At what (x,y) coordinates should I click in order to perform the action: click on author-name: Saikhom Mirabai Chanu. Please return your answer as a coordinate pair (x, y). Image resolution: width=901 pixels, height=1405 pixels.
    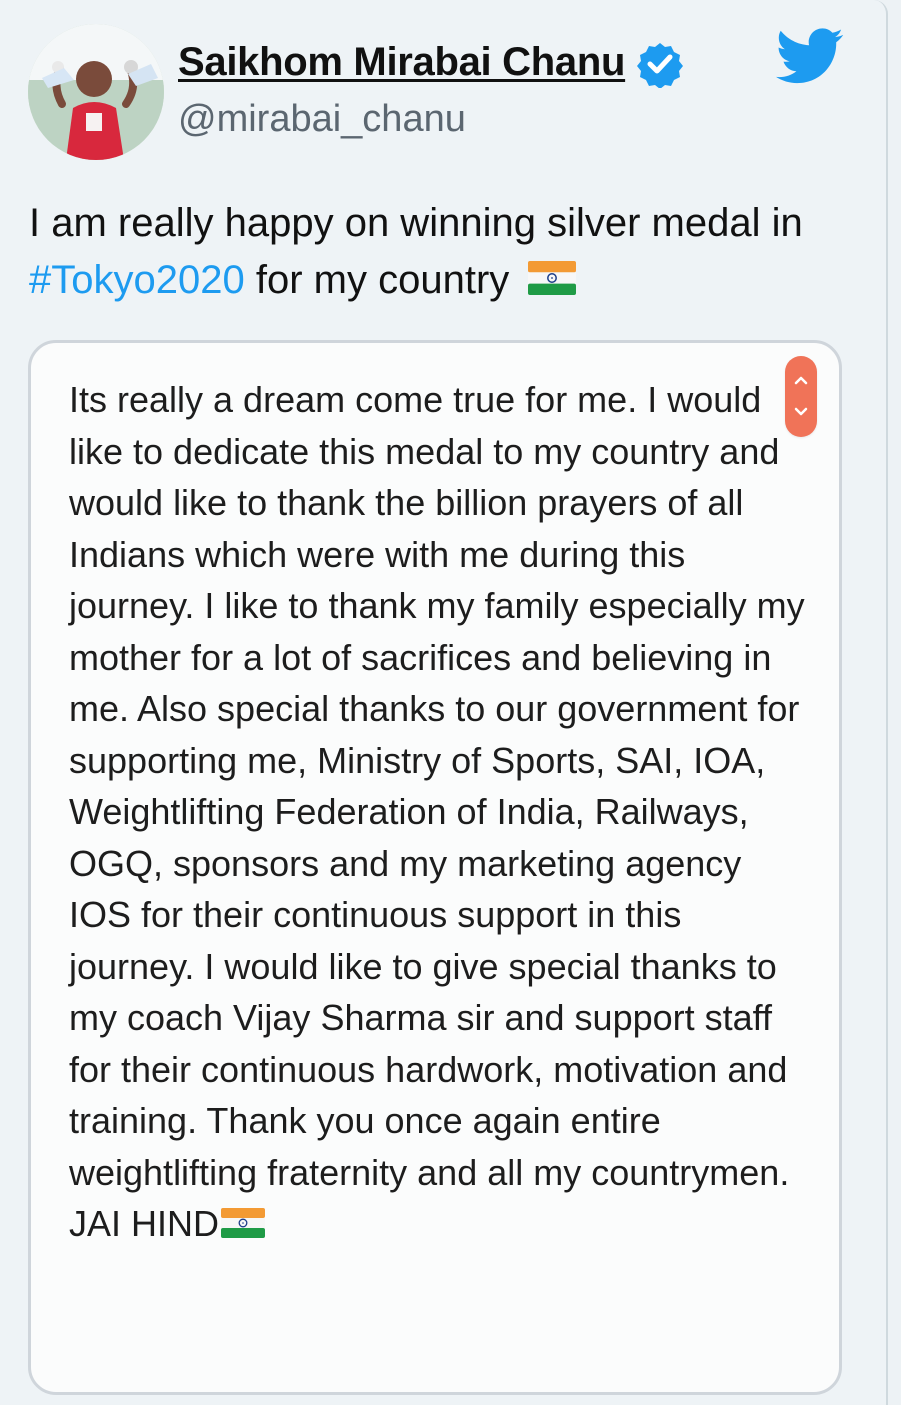
    Looking at the image, I should click on (401, 62).